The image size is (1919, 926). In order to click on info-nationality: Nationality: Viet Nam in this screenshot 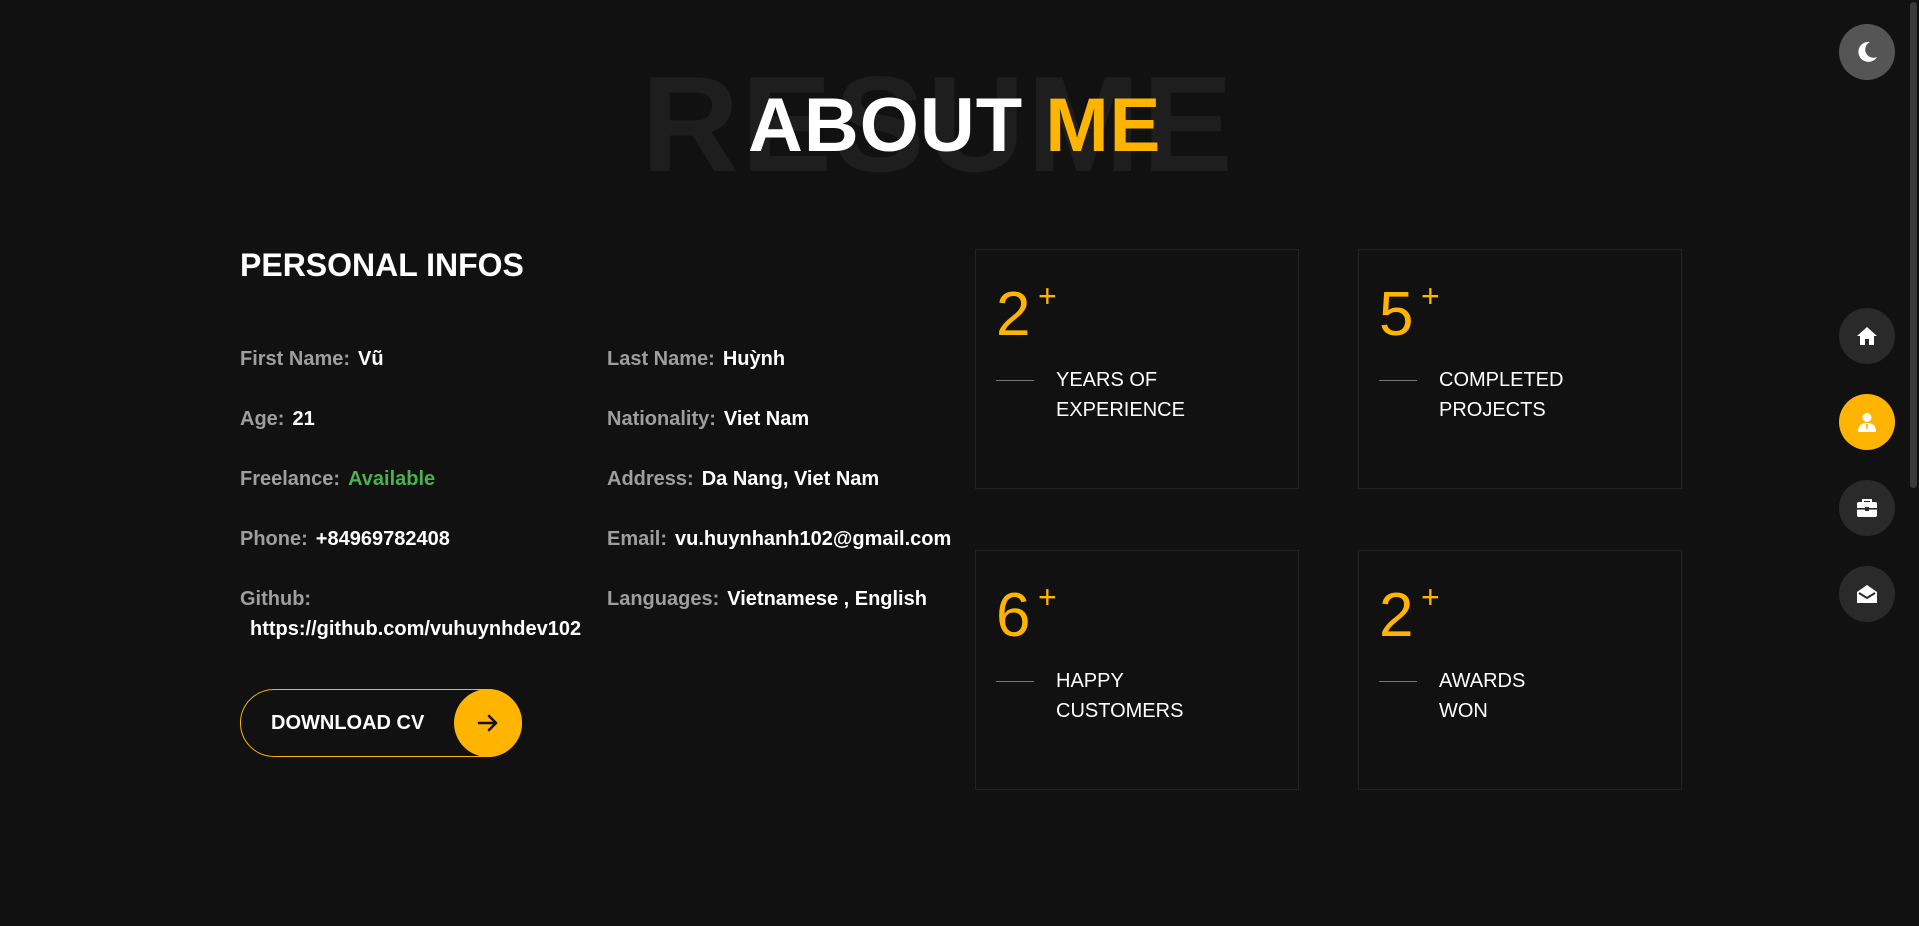, I will do `click(708, 419)`.